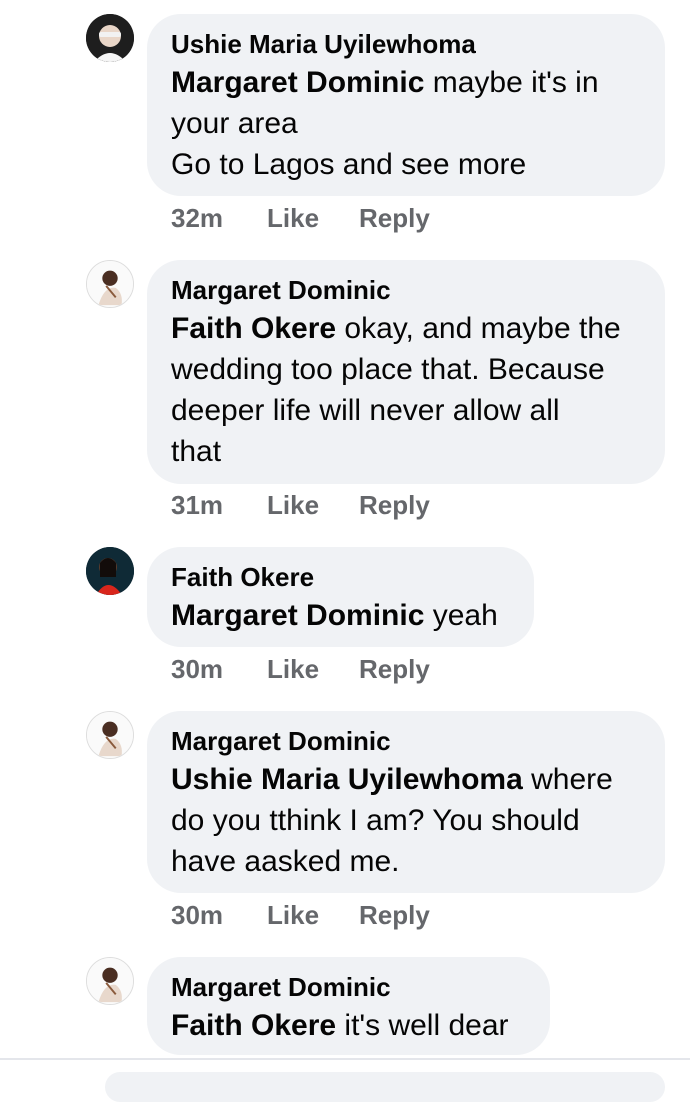 The height and width of the screenshot is (1102, 690). What do you see at coordinates (406, 44) in the screenshot?
I see `comment-author: Ushie Maria Uyilewhoma` at bounding box center [406, 44].